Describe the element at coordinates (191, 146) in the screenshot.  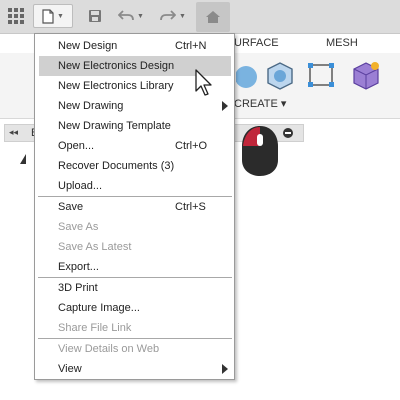
I see `menu-item-shortcut: Ctrl+O` at that location.